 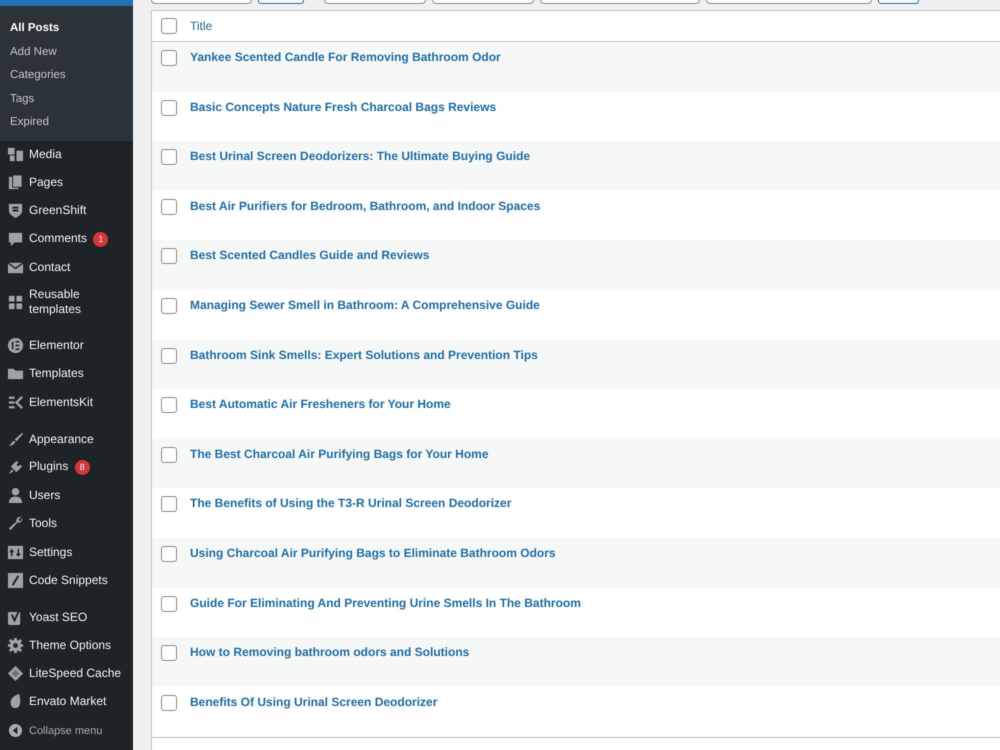 What do you see at coordinates (66, 76) in the screenshot?
I see `submenu-item: Categories` at bounding box center [66, 76].